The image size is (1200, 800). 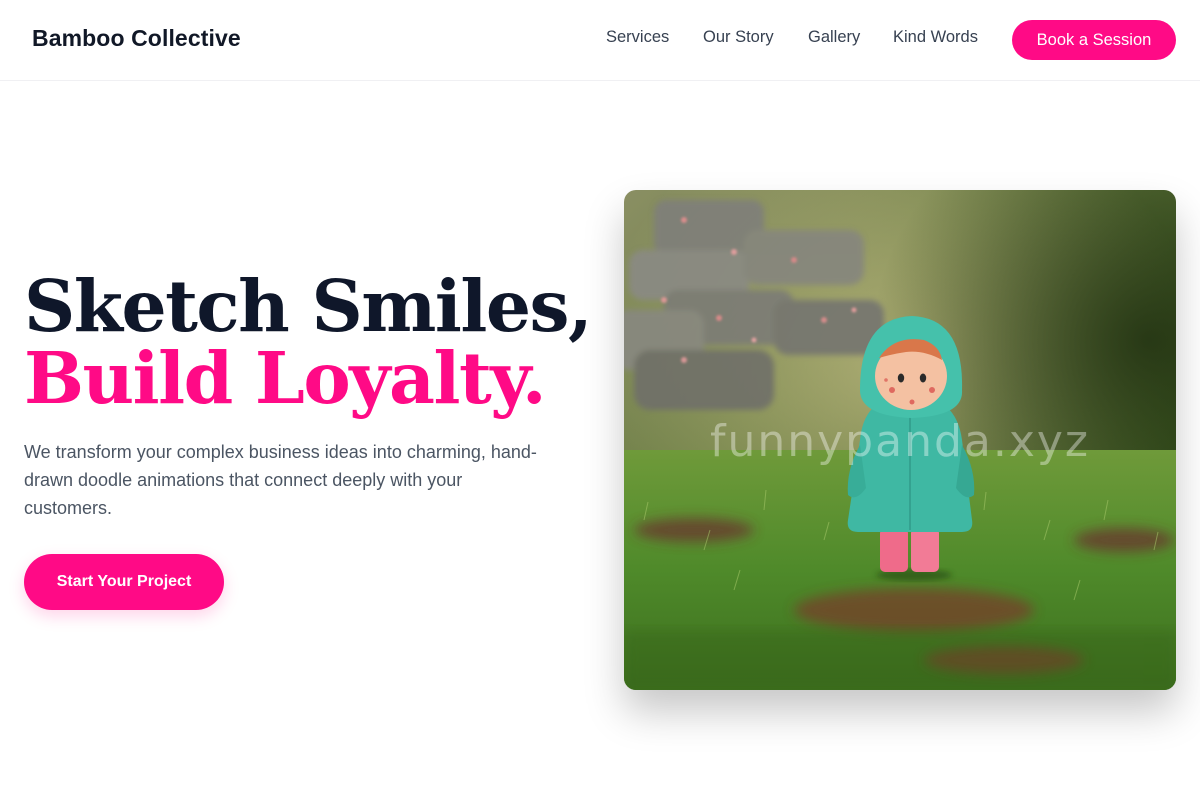 What do you see at coordinates (308, 306) in the screenshot?
I see `hero-headline-line1: Sketch Smiles,` at bounding box center [308, 306].